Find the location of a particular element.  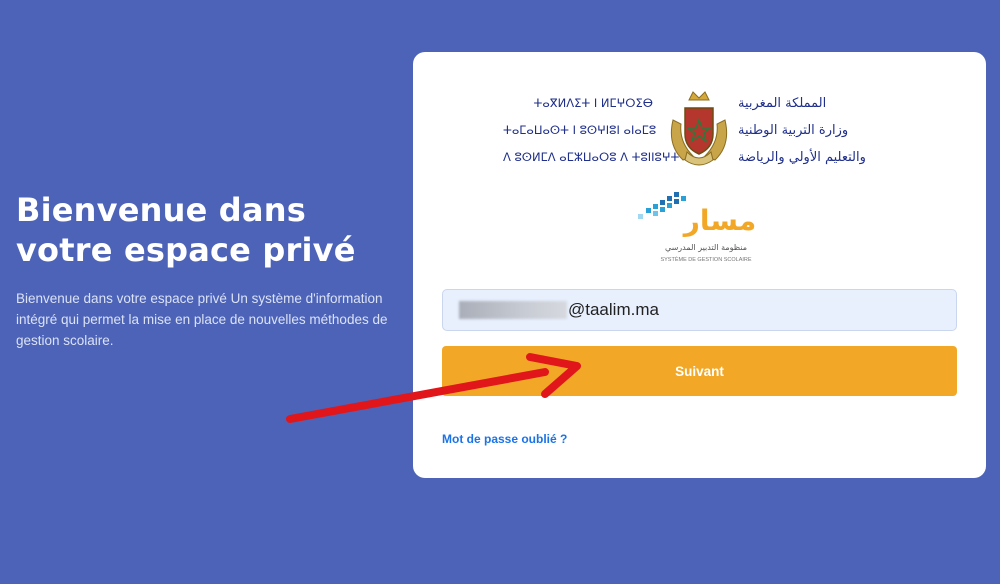

logo-name: مسار is located at coordinates (719, 220).